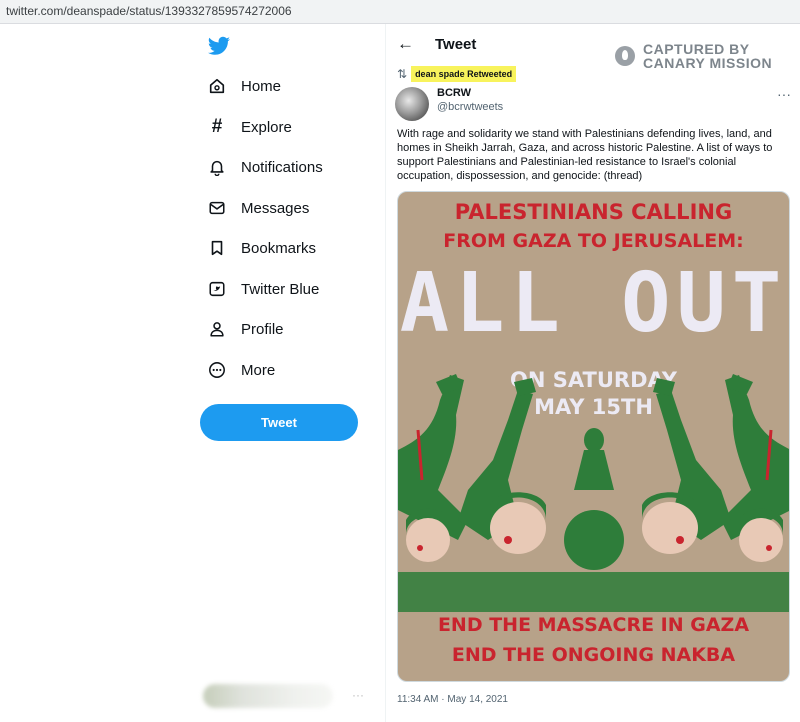  What do you see at coordinates (279, 422) in the screenshot?
I see `tweet-compose-button: Tweet` at bounding box center [279, 422].